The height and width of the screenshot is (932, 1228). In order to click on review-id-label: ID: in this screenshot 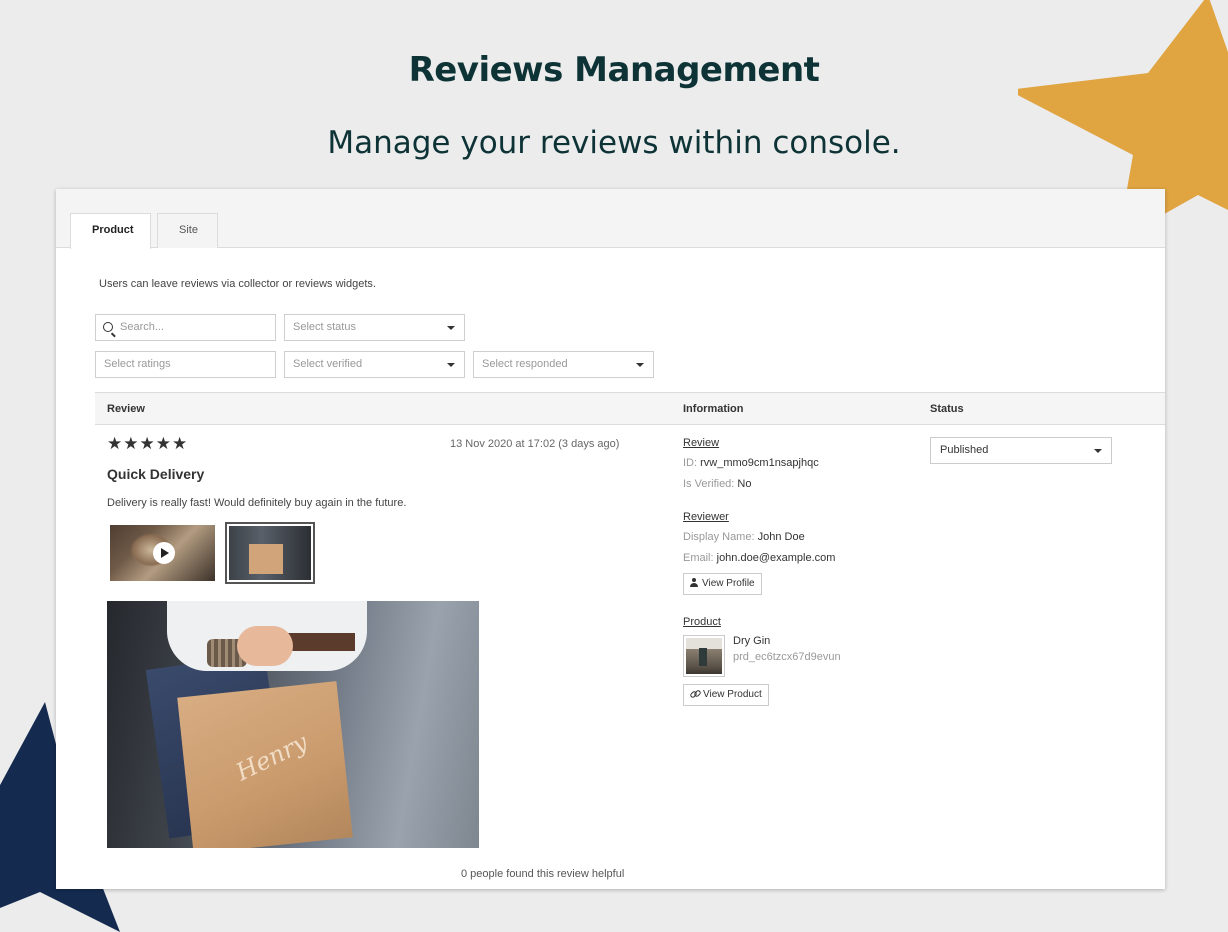, I will do `click(690, 463)`.